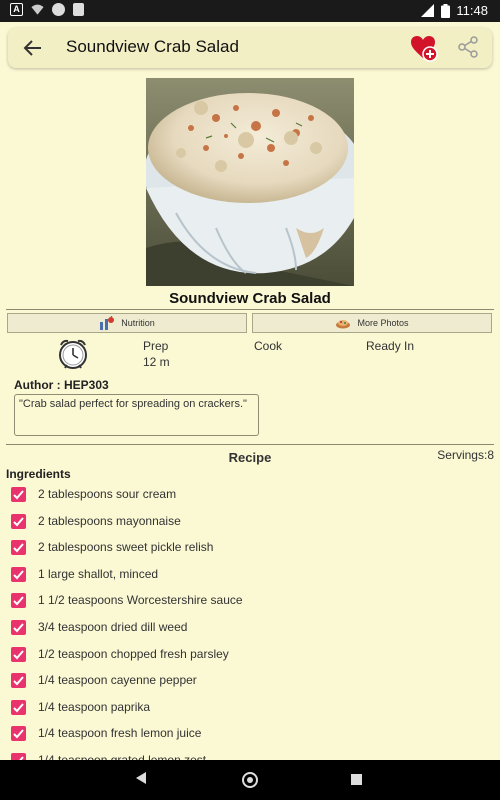  I want to click on app-toolbar: Soundview Crab Salad, so click(250, 48).